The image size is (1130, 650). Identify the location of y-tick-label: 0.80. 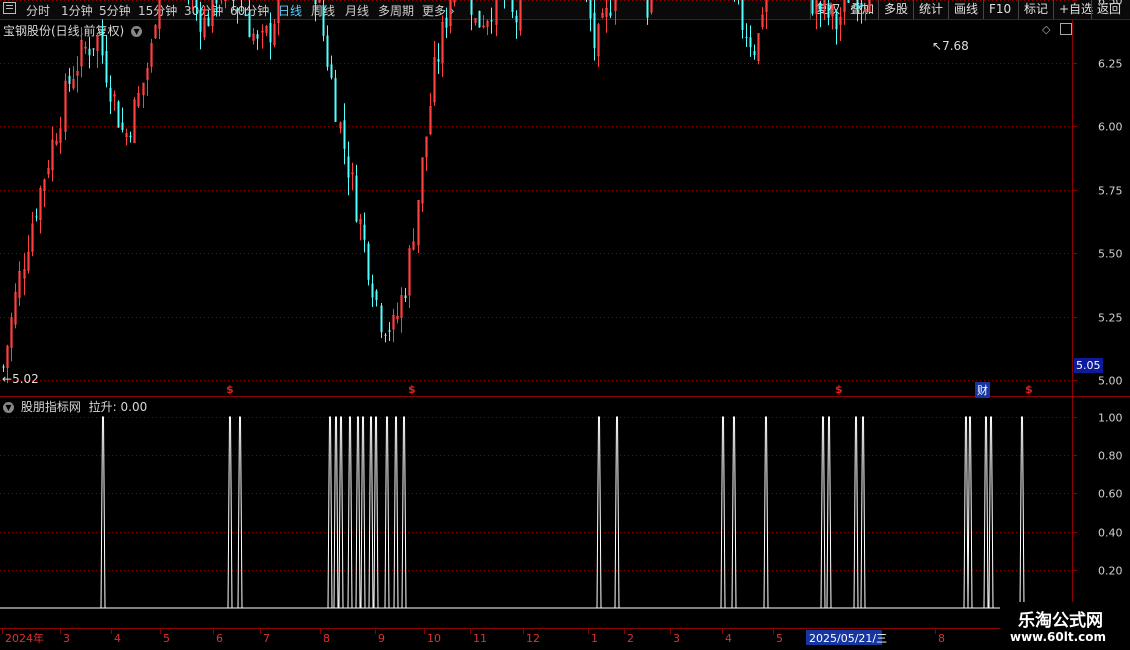
(1110, 456).